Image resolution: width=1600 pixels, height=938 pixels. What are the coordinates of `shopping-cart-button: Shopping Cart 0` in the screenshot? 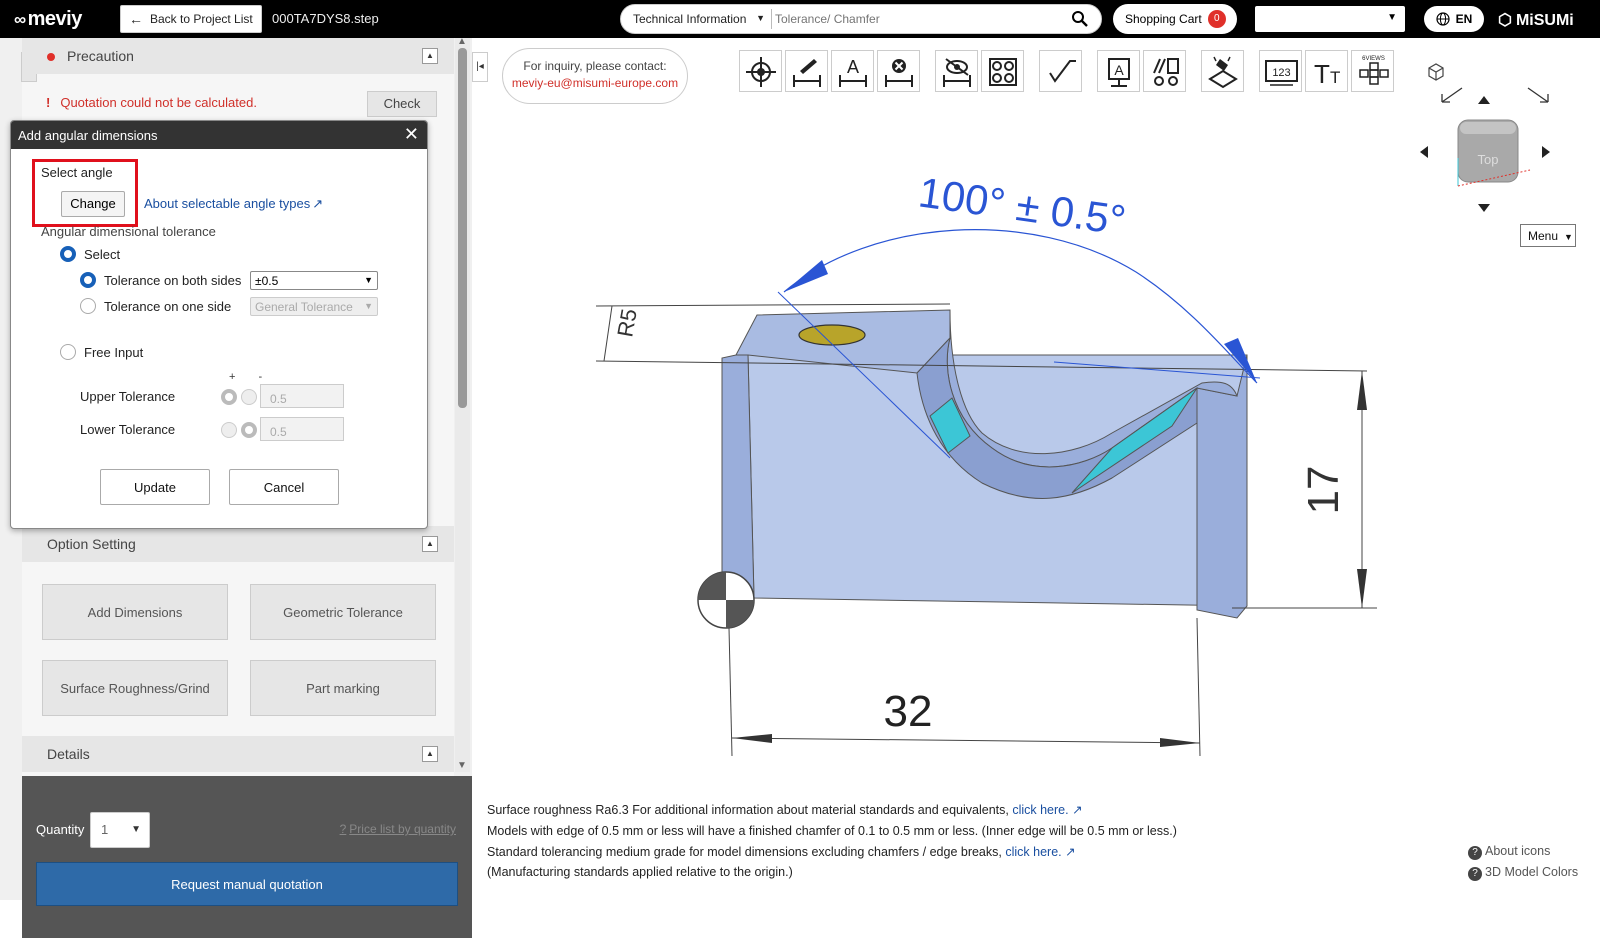 It's located at (1175, 19).